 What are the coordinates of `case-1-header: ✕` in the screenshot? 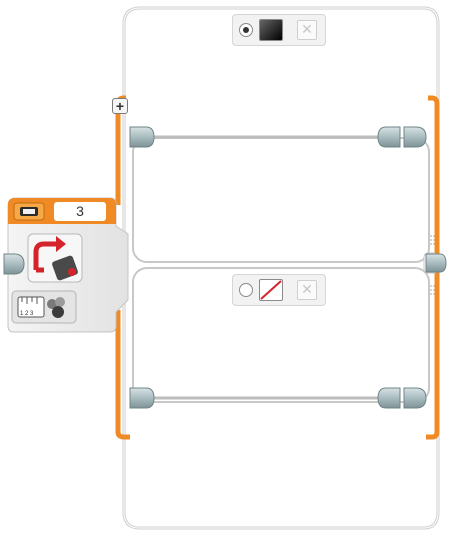 It's located at (279, 30).